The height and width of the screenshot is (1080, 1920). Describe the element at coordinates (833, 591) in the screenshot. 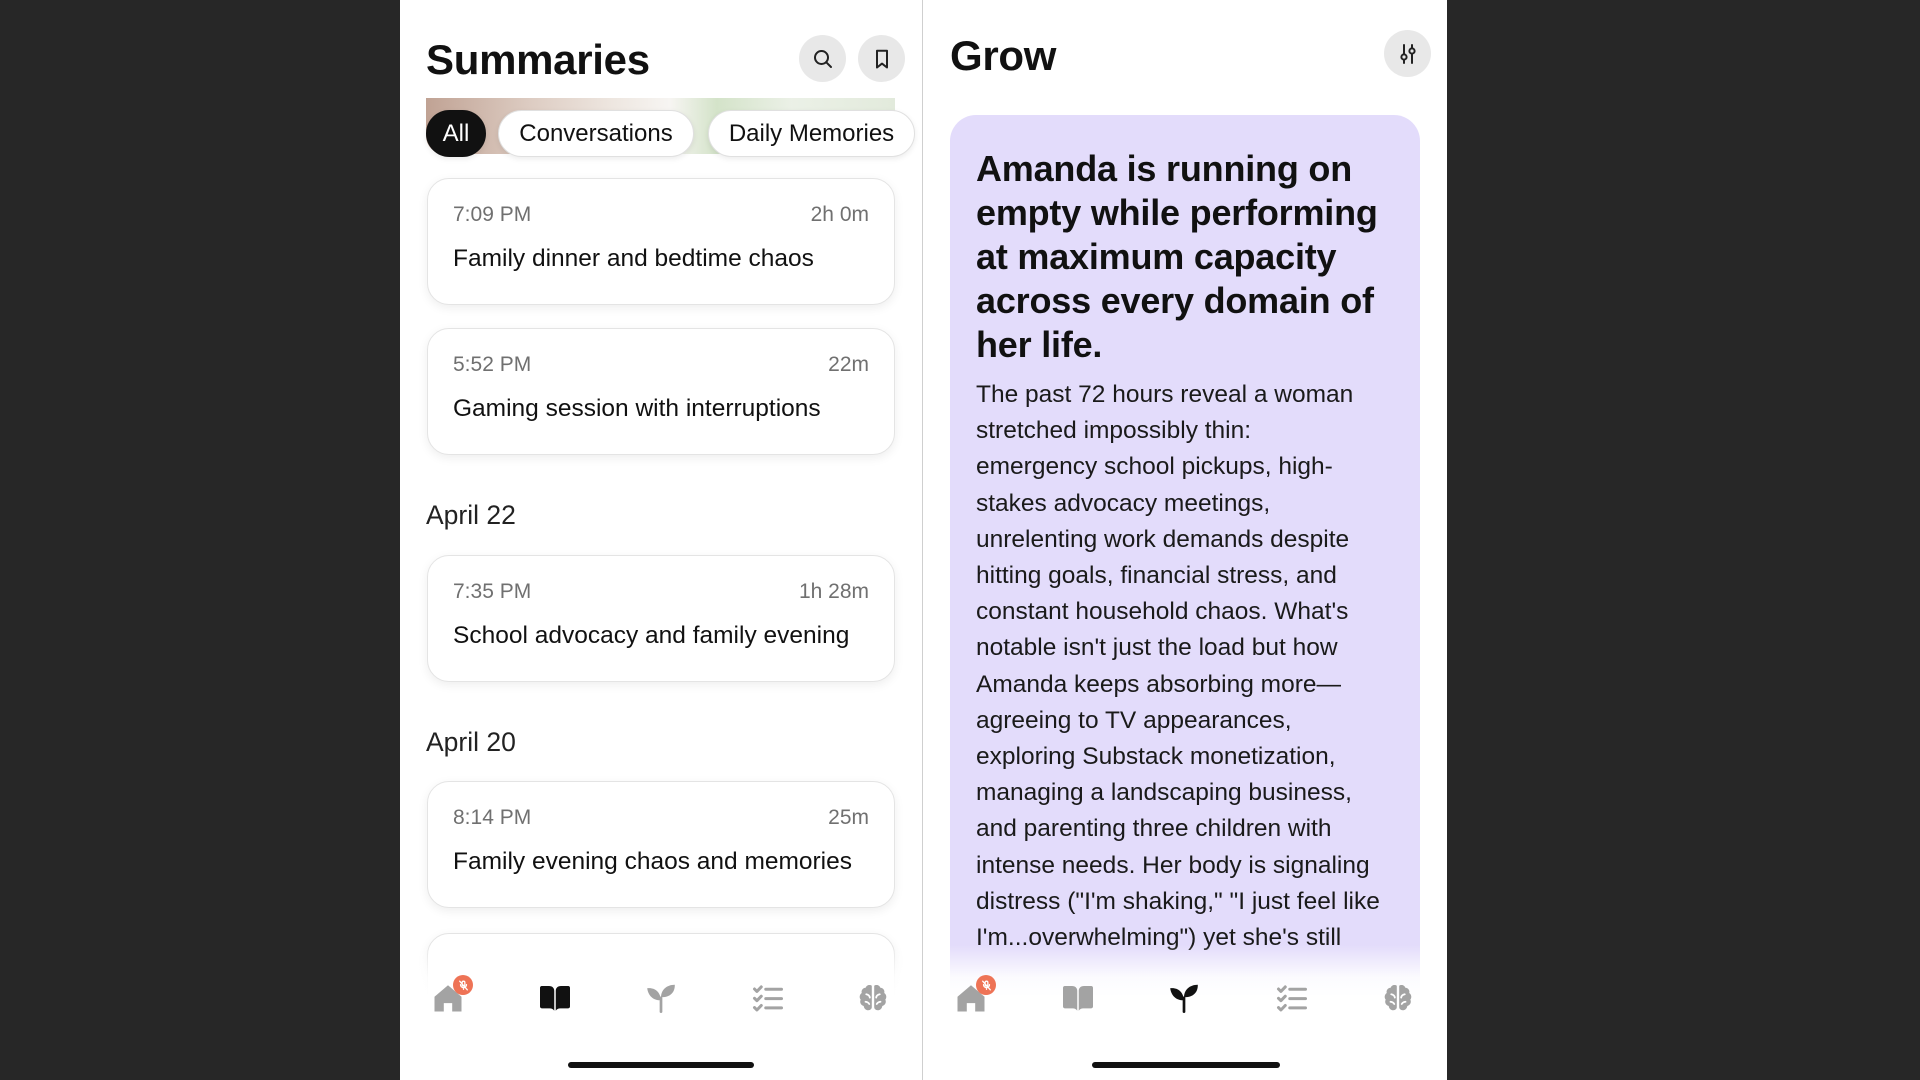

I see `summary-duration: 1h 28m` at that location.